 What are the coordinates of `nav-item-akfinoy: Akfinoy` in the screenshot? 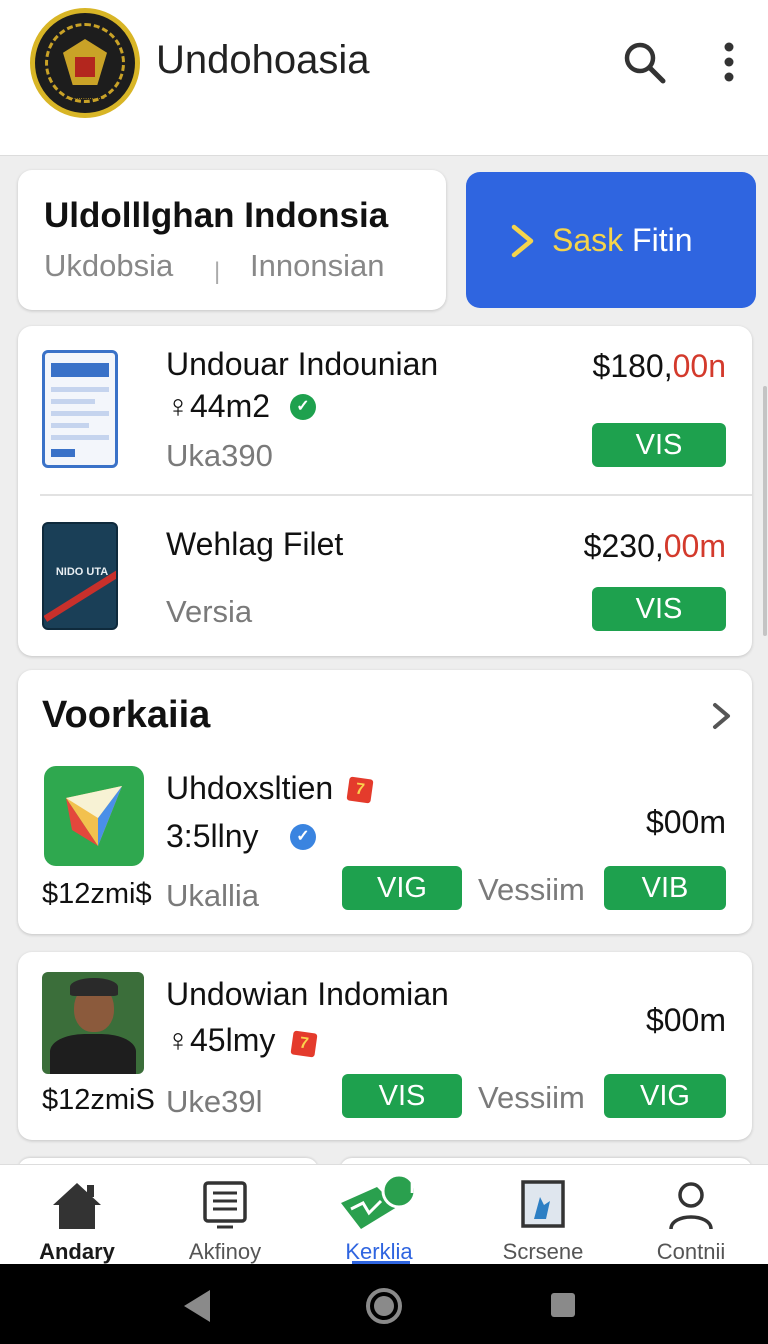 It's located at (225, 1215).